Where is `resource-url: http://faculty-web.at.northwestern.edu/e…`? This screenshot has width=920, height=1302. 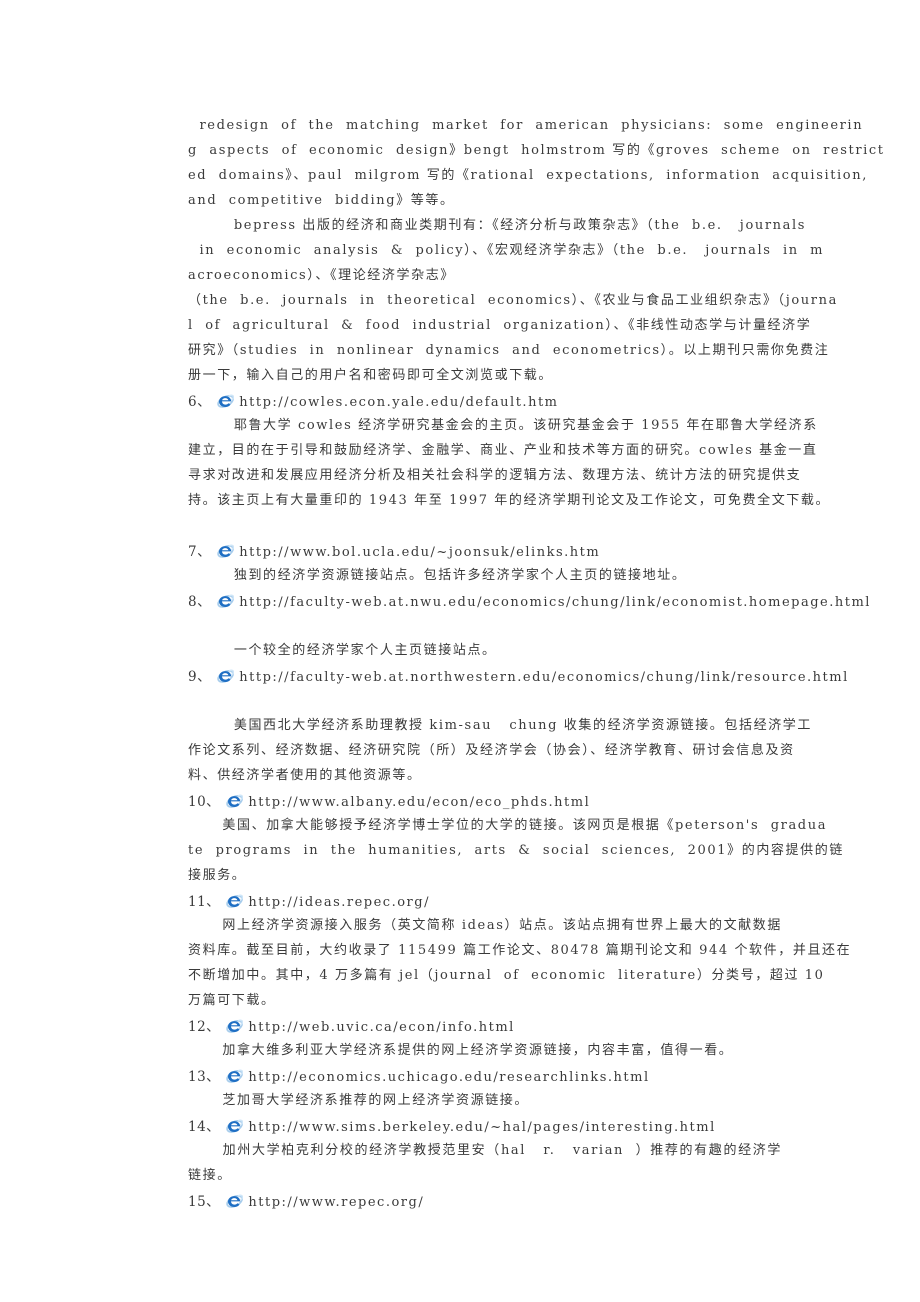 resource-url: http://faculty-web.at.northwestern.edu/e… is located at coordinates (543, 677).